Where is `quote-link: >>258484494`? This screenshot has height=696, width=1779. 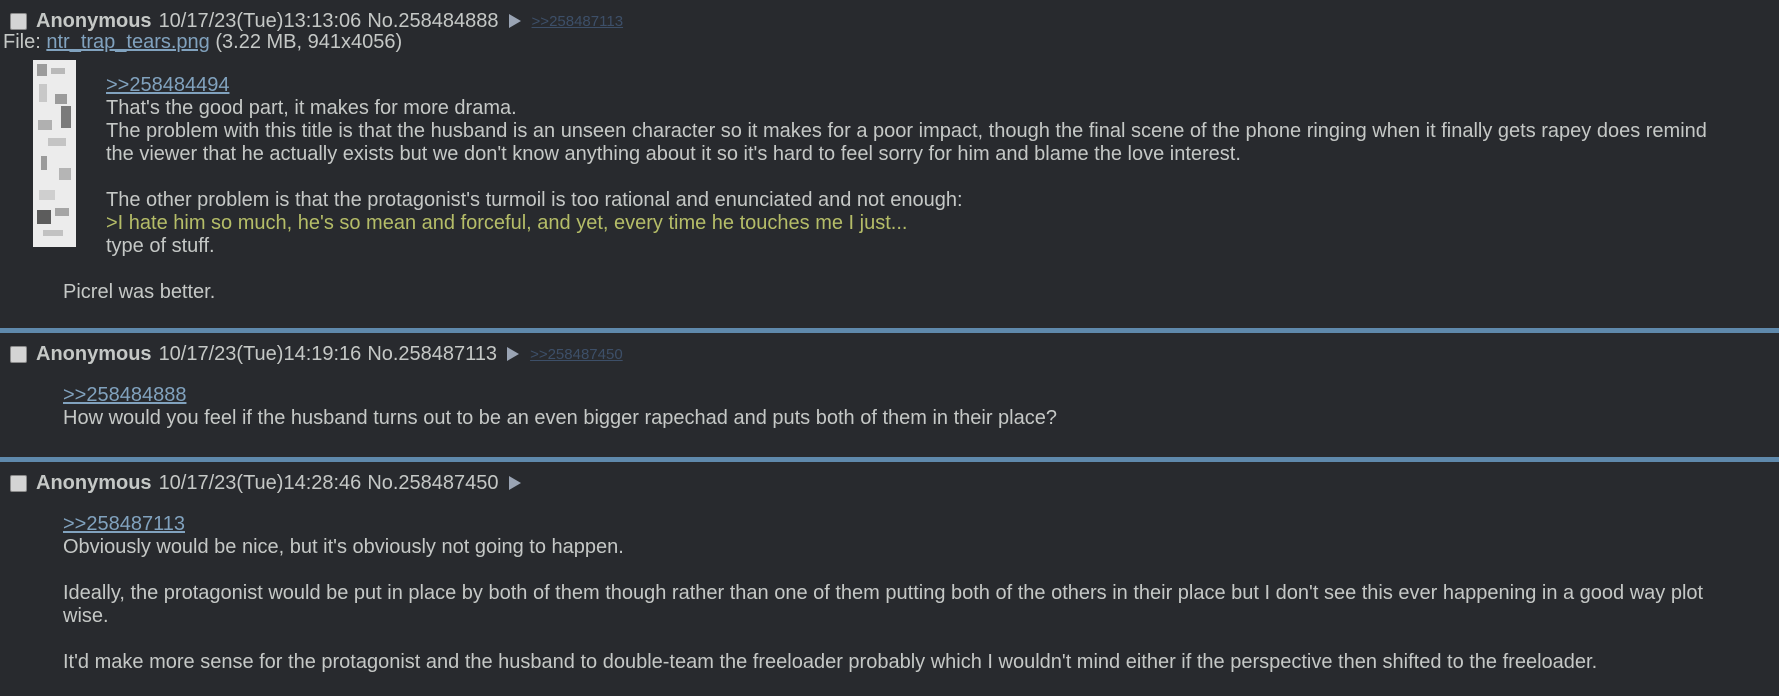
quote-link: >>258484494 is located at coordinates (167, 85).